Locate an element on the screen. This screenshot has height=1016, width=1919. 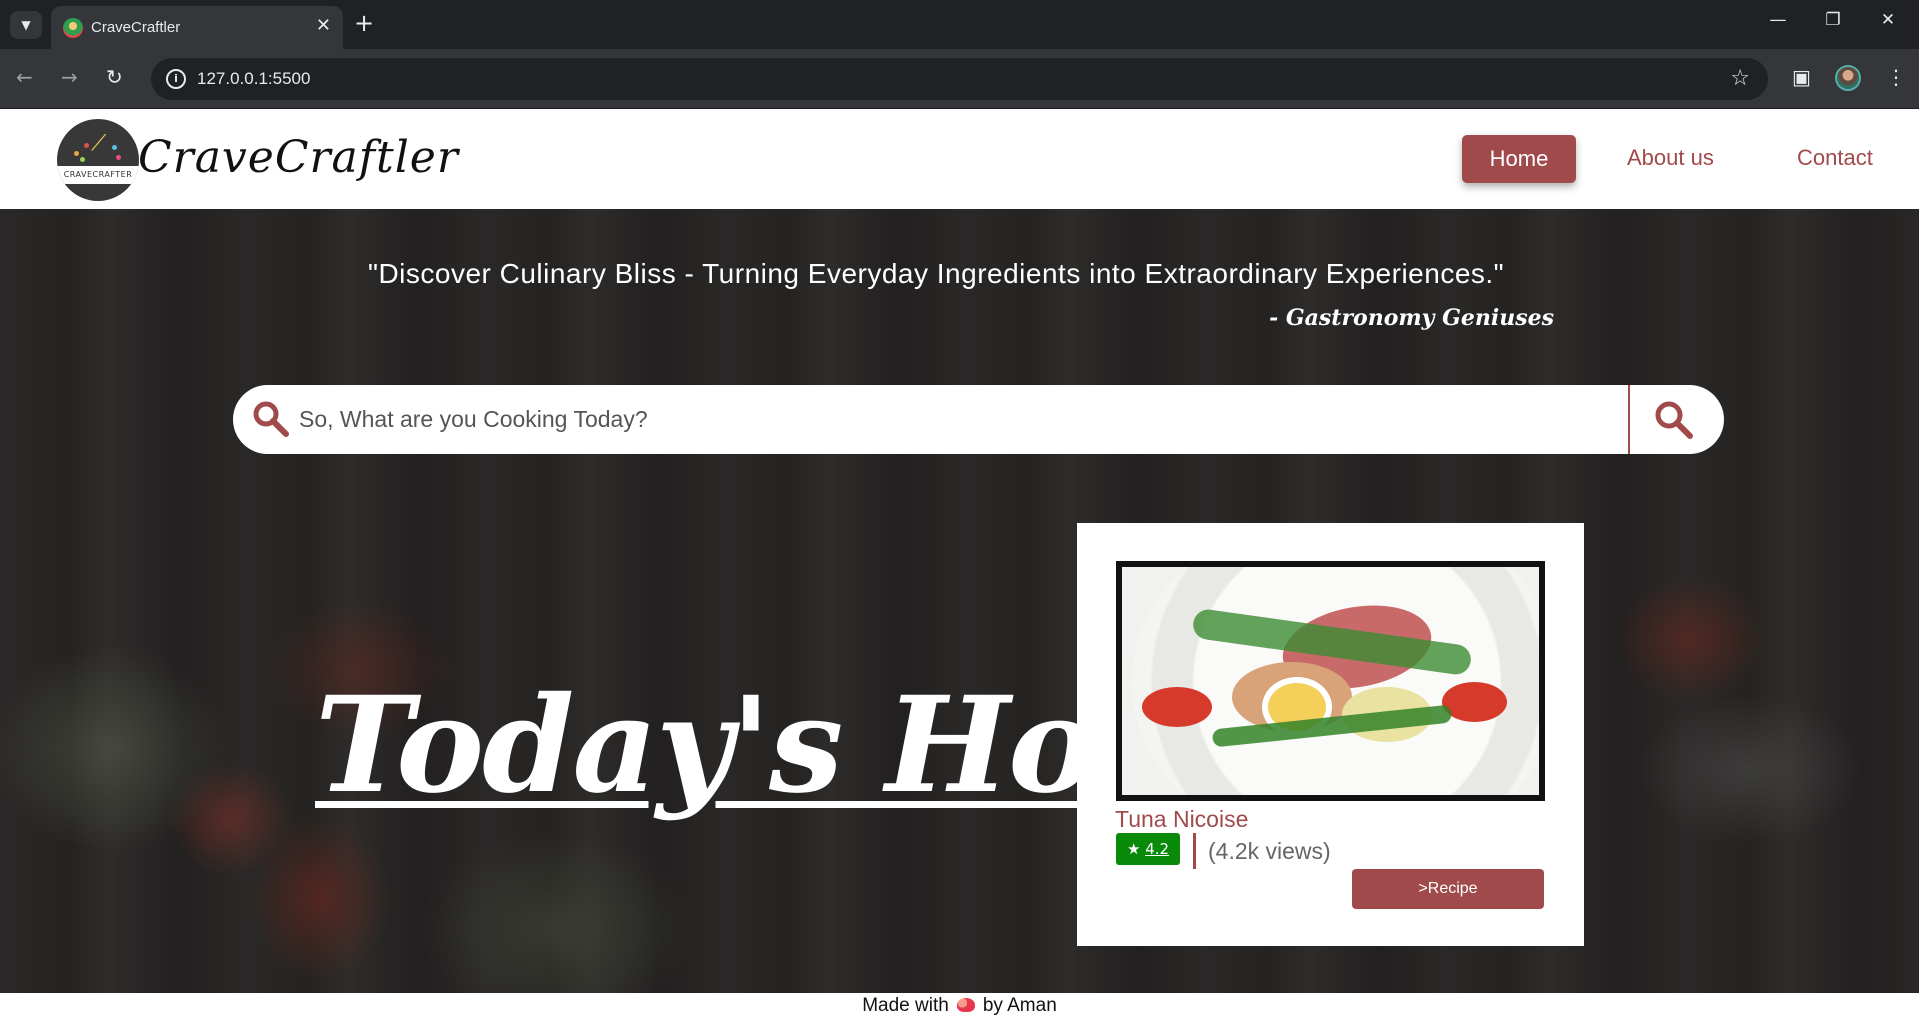
logo-text: CRAVECRAFTER is located at coordinates (98, 175).